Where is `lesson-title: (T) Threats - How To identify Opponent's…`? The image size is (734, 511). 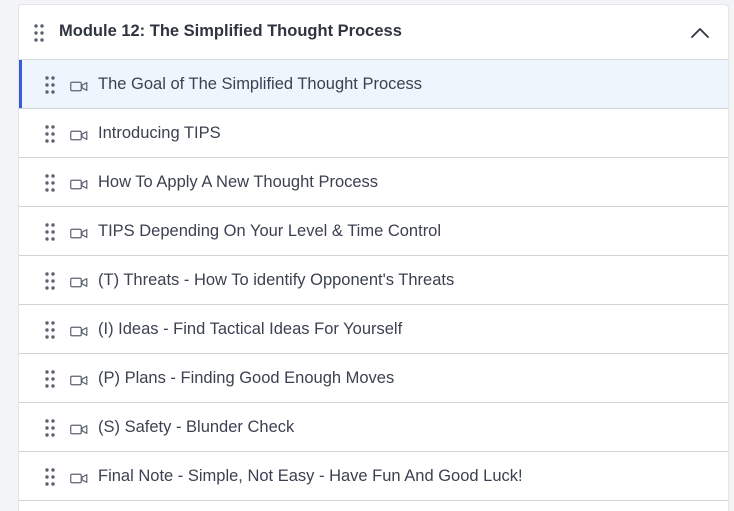
lesson-title: (T) Threats - How To identify Opponent's… is located at coordinates (276, 280).